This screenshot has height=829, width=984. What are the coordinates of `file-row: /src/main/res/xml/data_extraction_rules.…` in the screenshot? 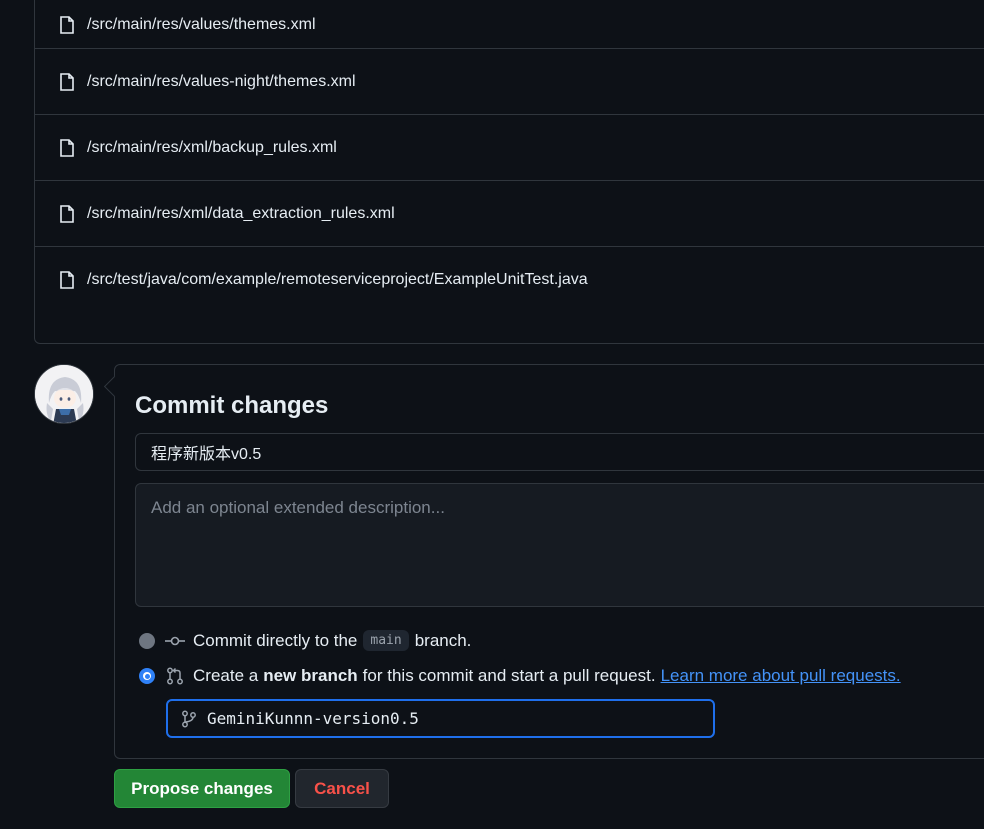 It's located at (509, 213).